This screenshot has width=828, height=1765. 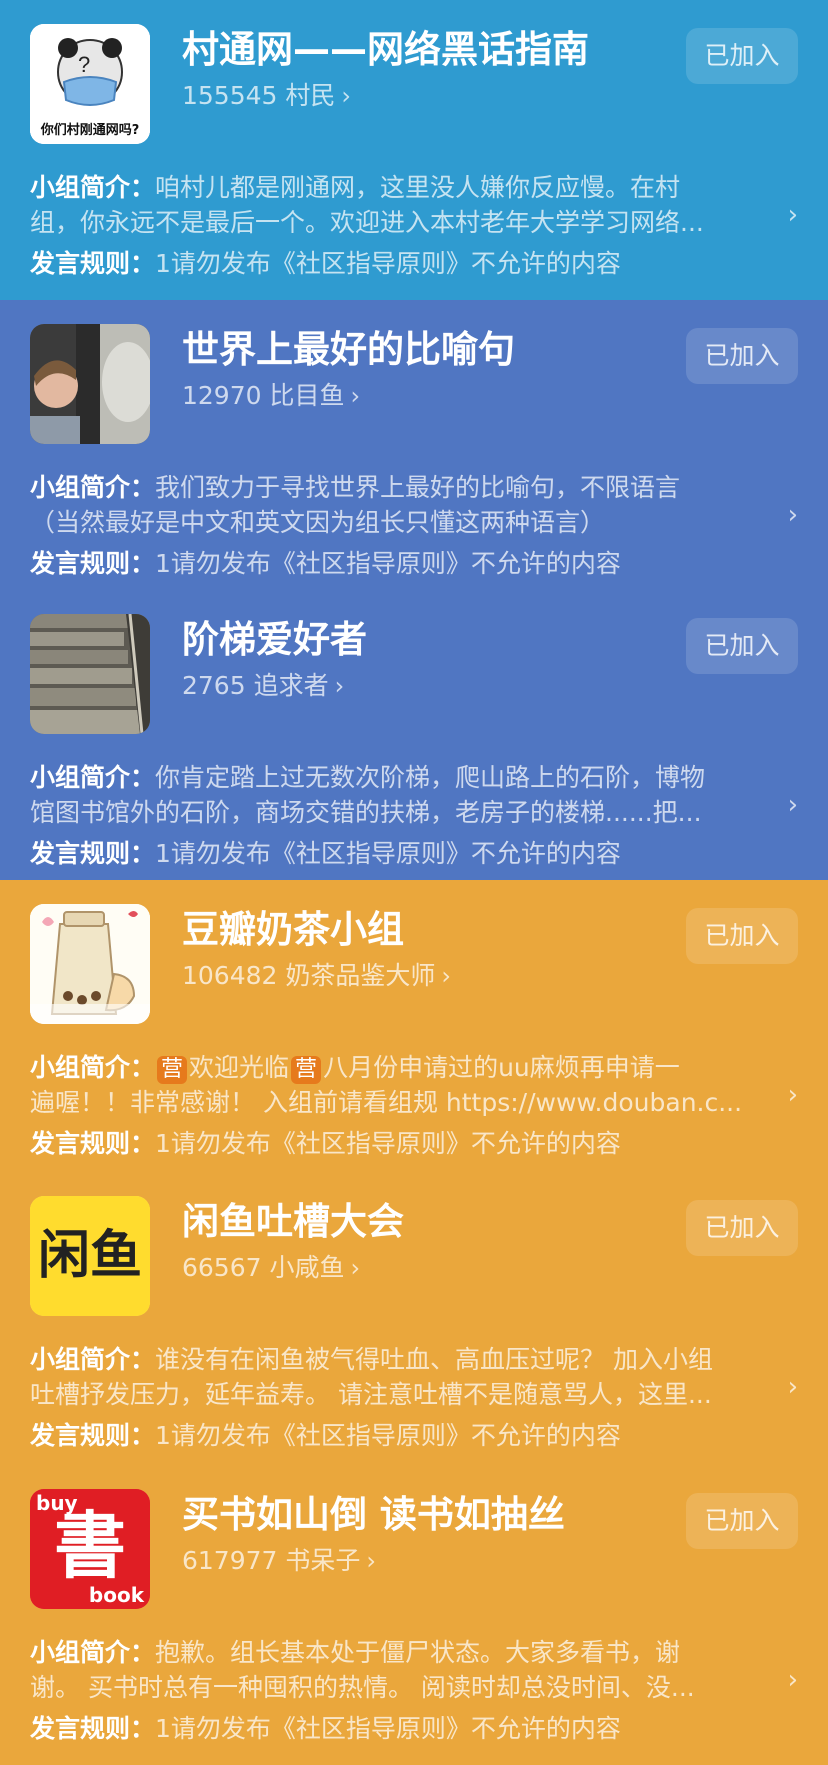 I want to click on logo-char: 書, so click(x=89, y=1546).